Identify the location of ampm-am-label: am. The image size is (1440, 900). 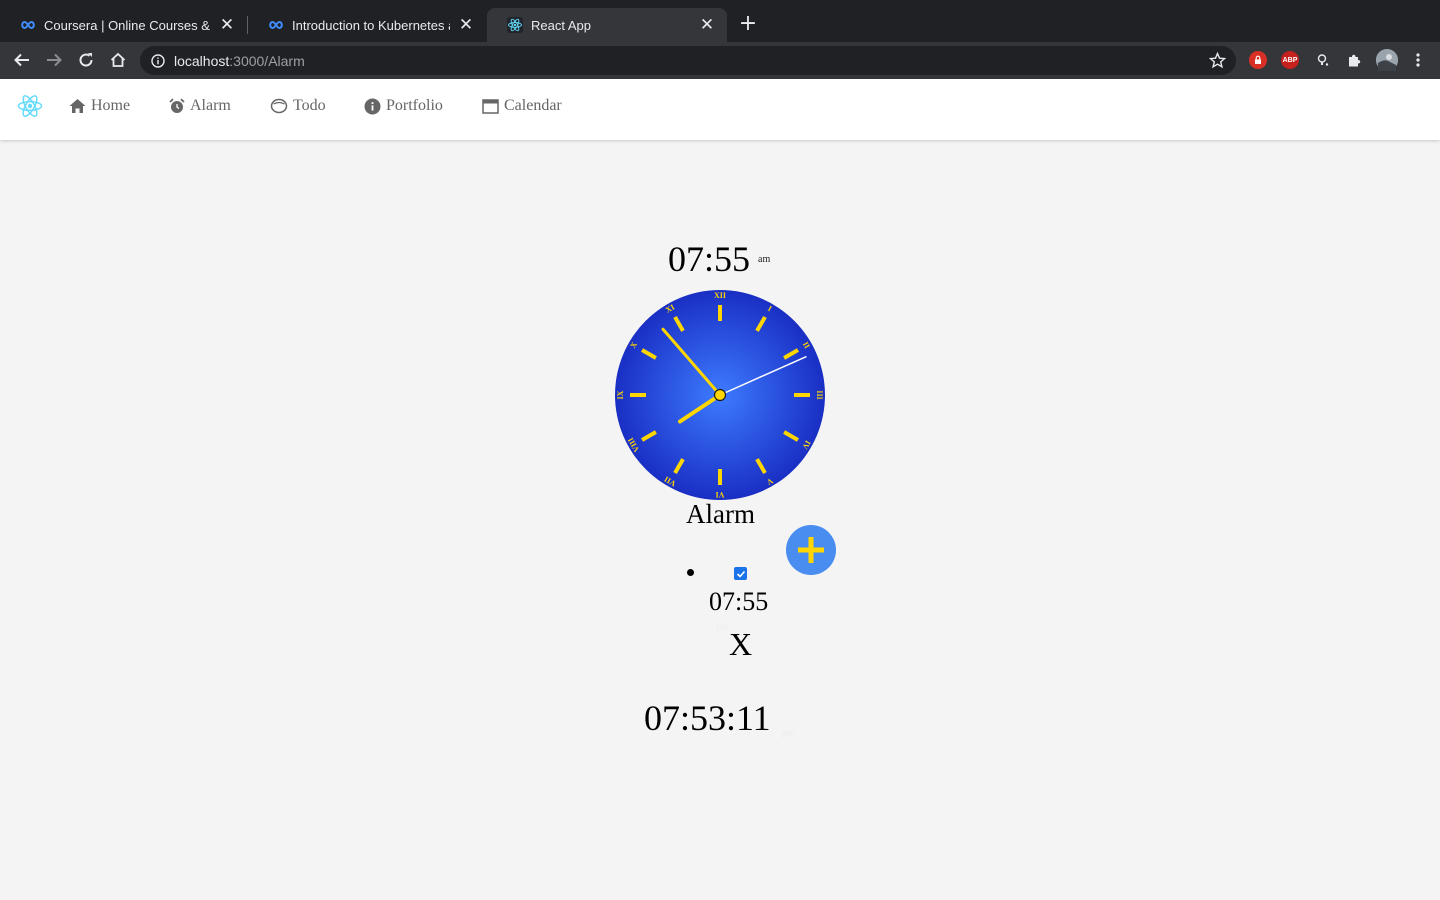
(764, 259).